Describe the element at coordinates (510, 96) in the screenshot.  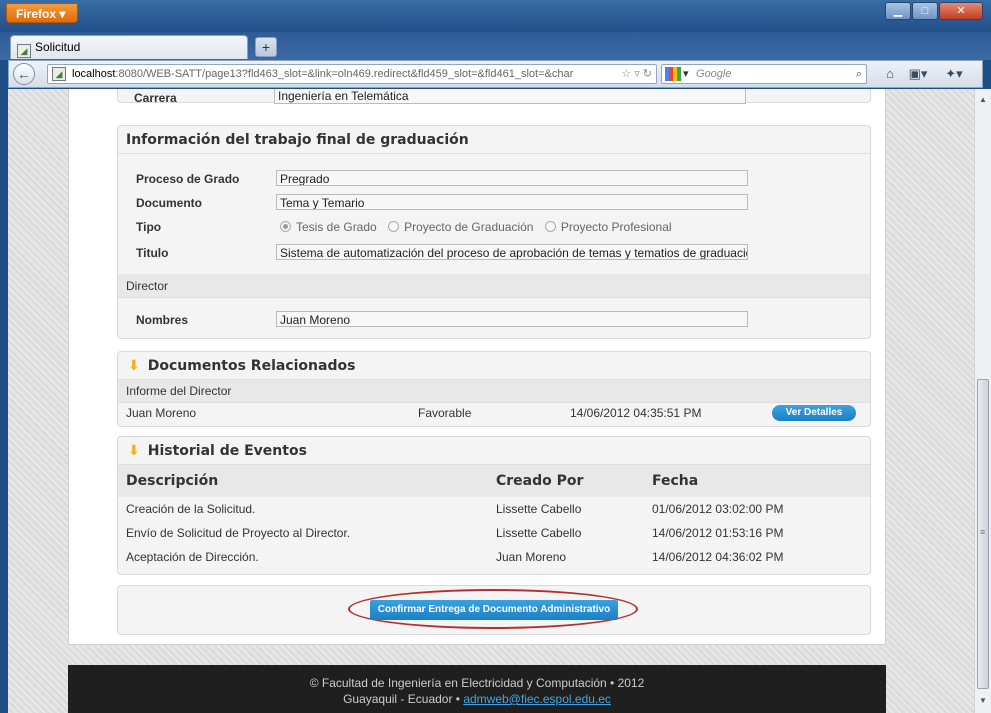
I see `carrera-field: Ingeniería en Telemática` at that location.